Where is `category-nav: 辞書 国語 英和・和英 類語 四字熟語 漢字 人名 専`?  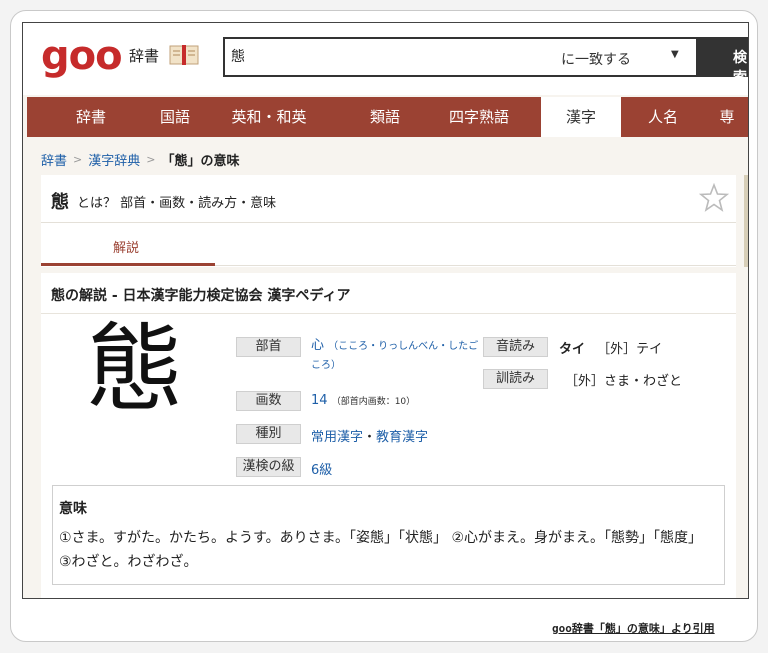
category-nav: 辞書 国語 英和・和英 類語 四字熟語 漢字 人名 専 is located at coordinates (387, 117).